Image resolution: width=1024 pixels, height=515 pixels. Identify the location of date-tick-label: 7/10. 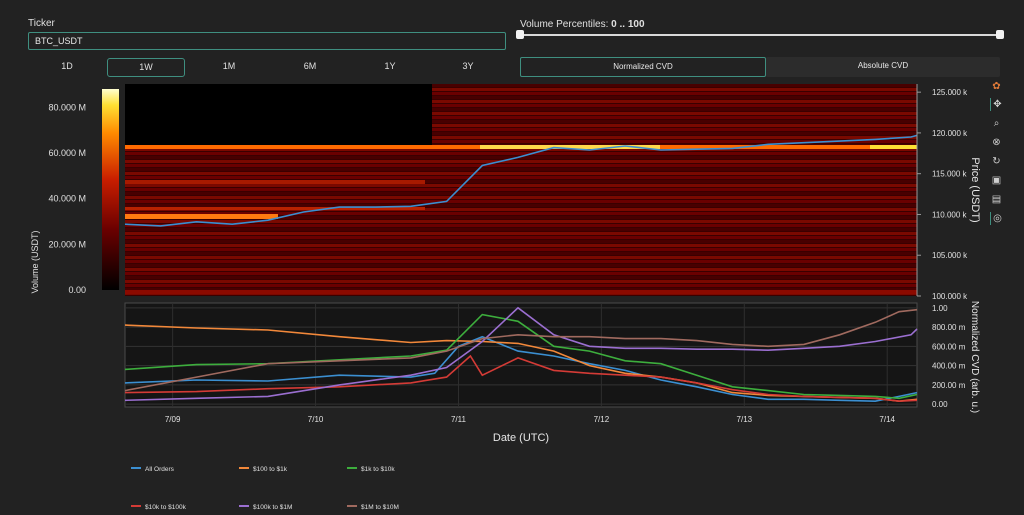
(316, 419).